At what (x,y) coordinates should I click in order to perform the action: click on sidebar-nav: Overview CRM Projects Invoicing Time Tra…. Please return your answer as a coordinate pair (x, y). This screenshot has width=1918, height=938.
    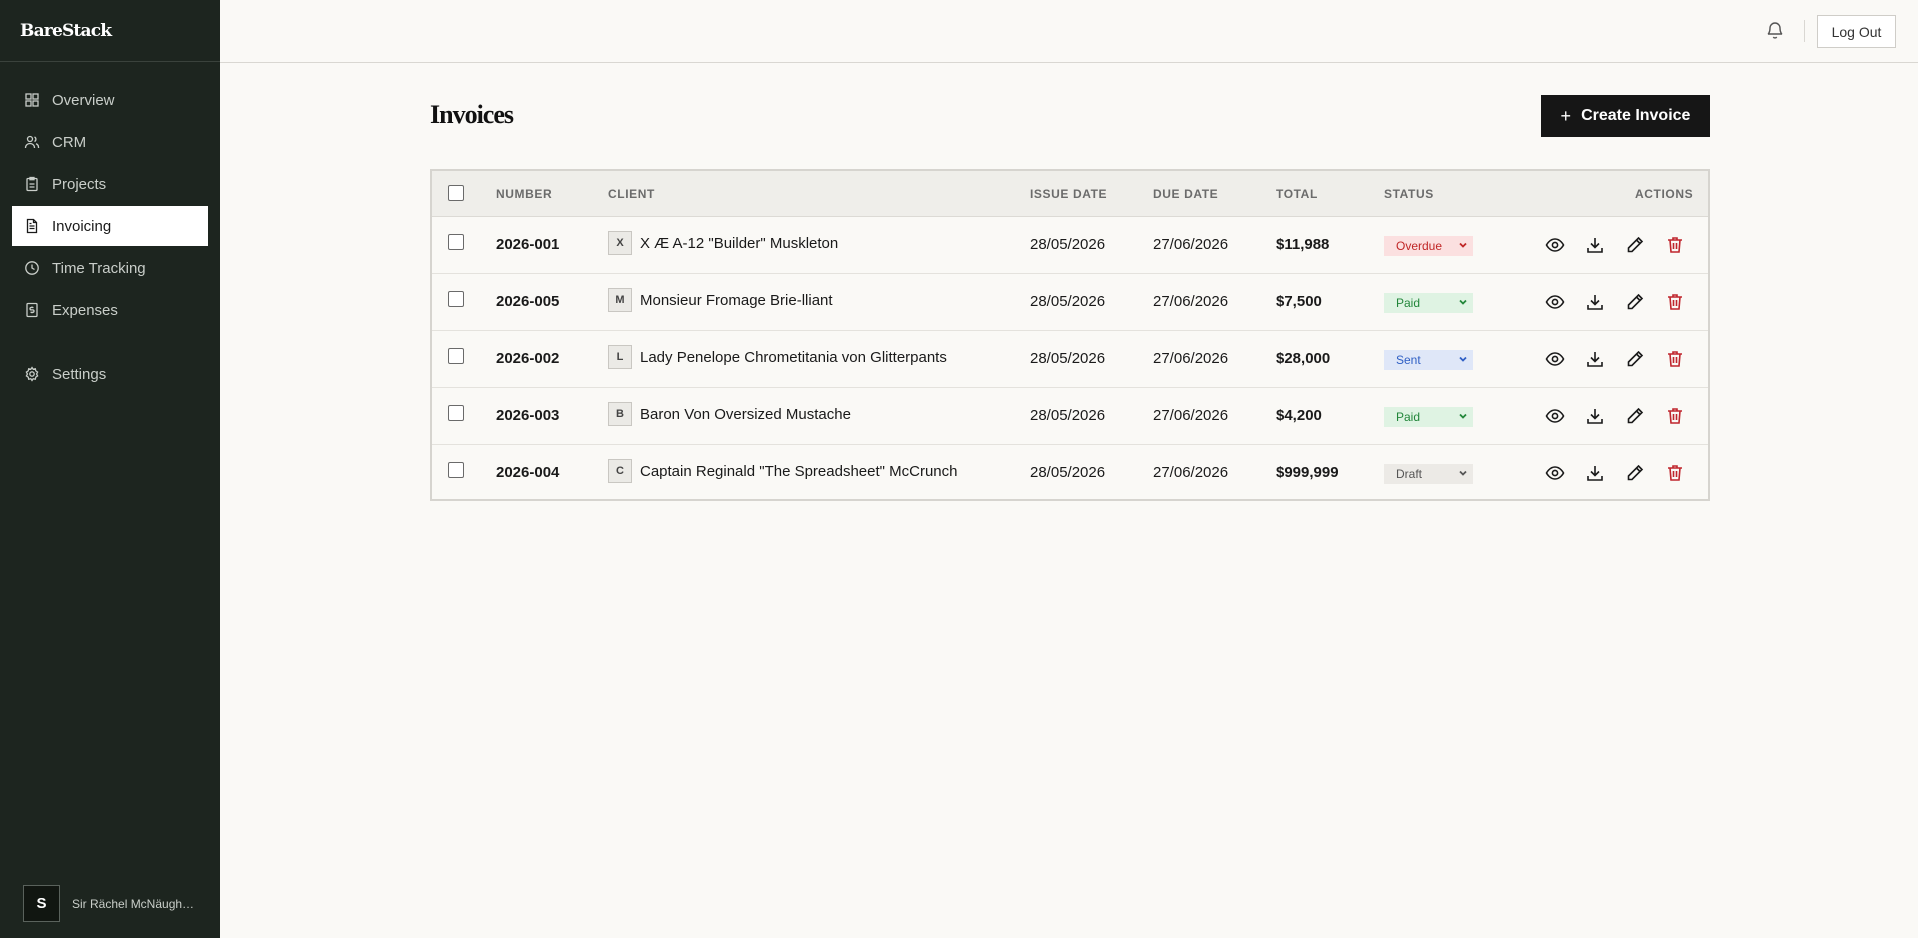
    Looking at the image, I should click on (110, 228).